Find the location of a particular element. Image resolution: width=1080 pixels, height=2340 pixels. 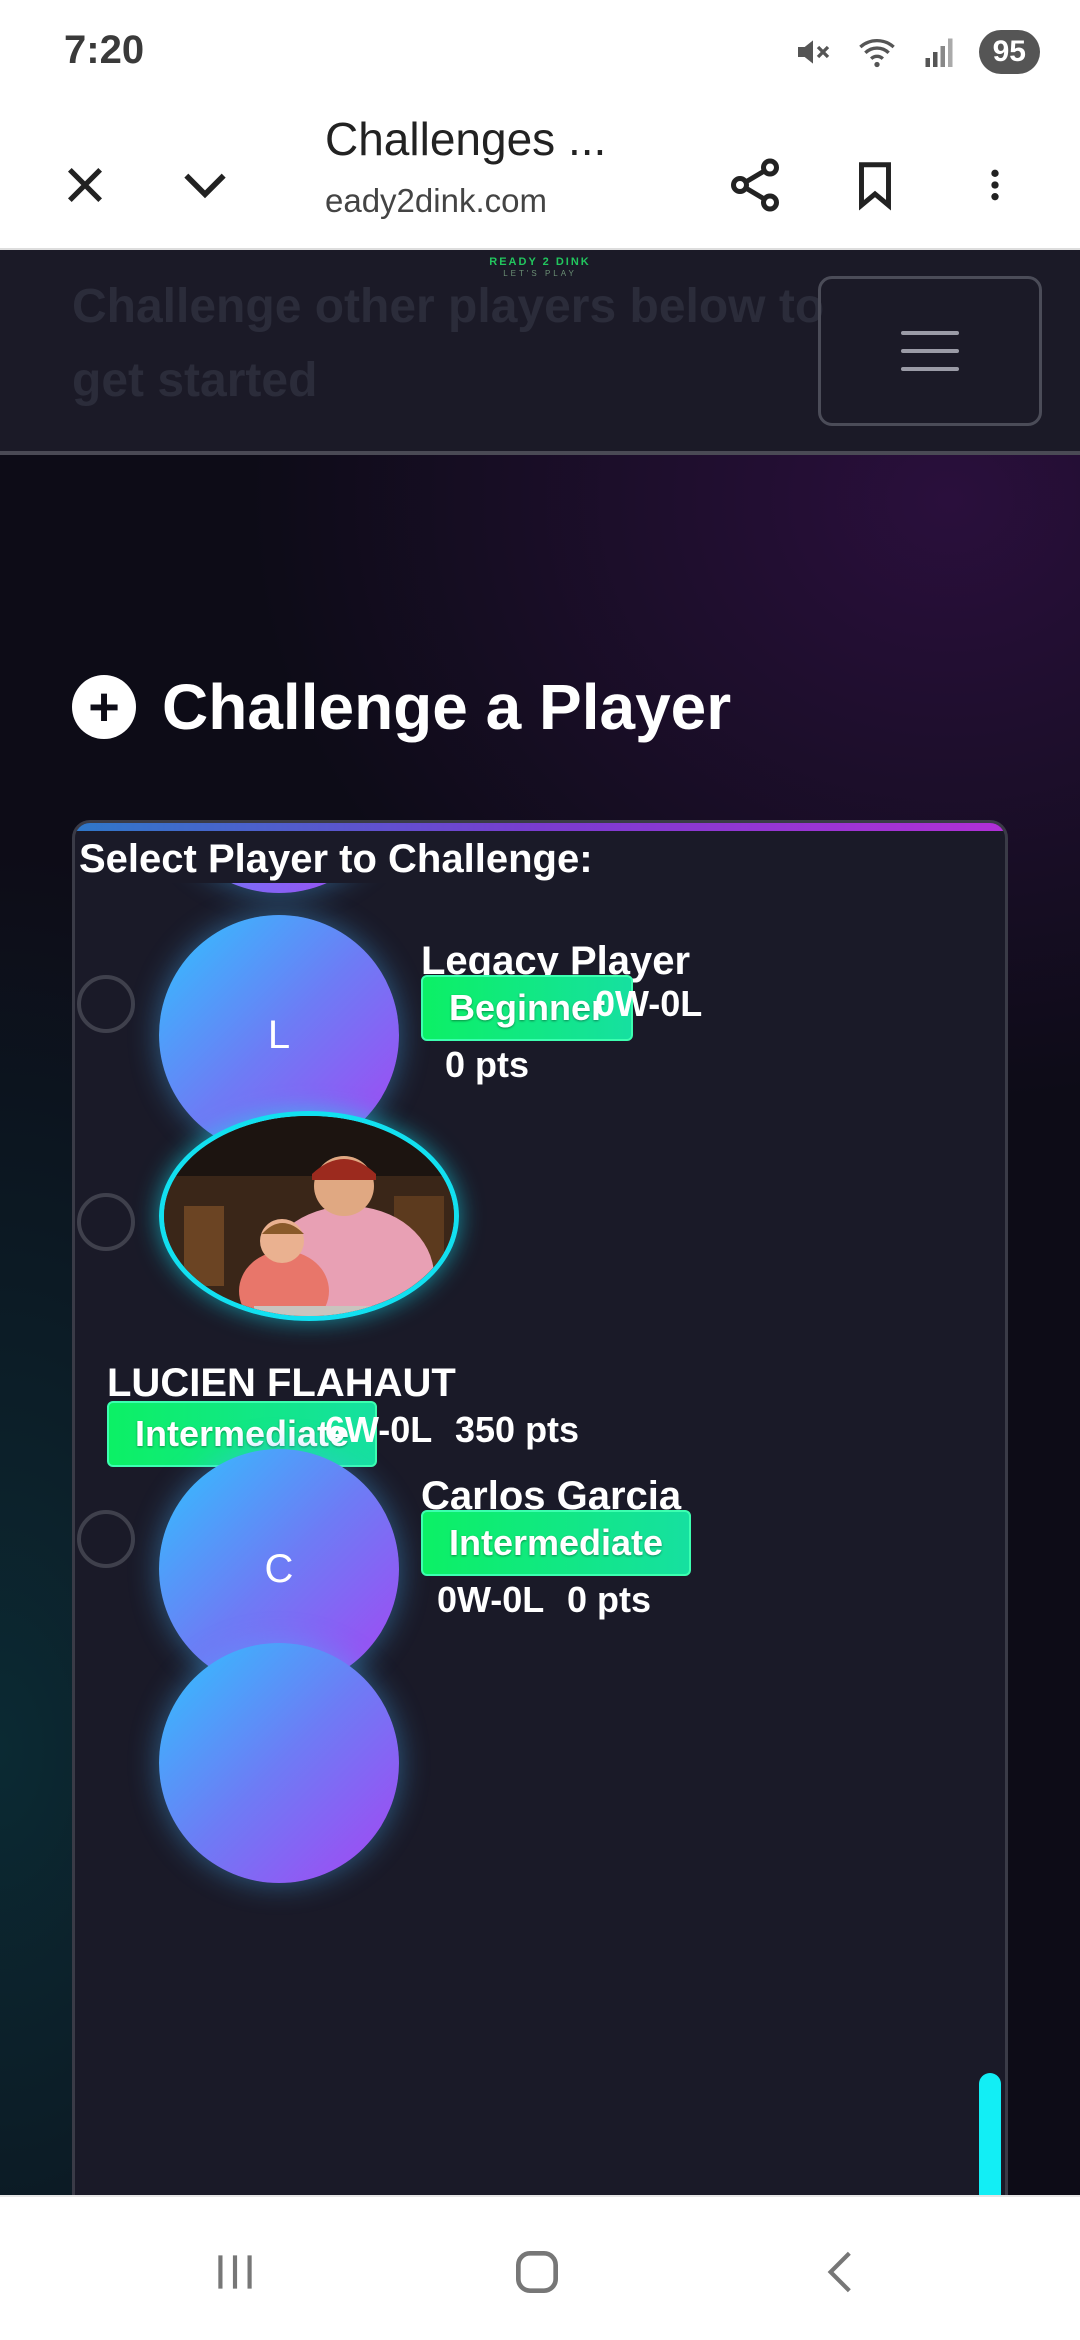

status-bar: 7:20 95 is located at coordinates (540, 50).